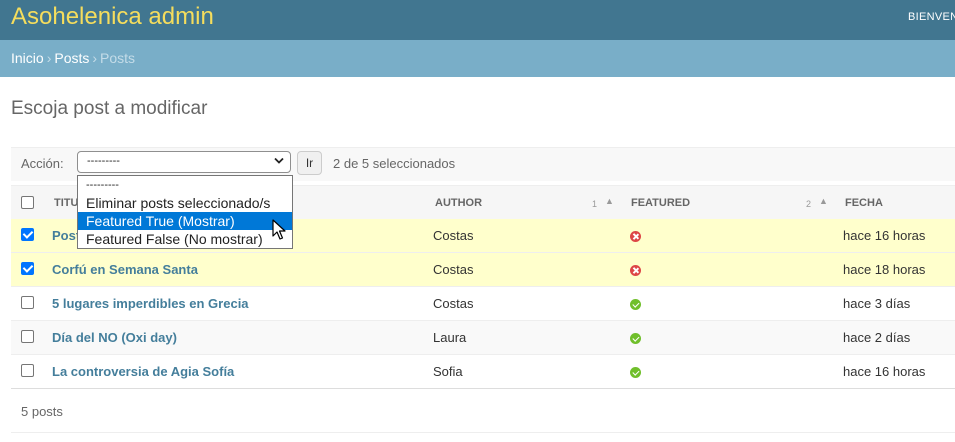 The width and height of the screenshot is (955, 442). I want to click on fecha-cell: hace 2 días, so click(877, 337).